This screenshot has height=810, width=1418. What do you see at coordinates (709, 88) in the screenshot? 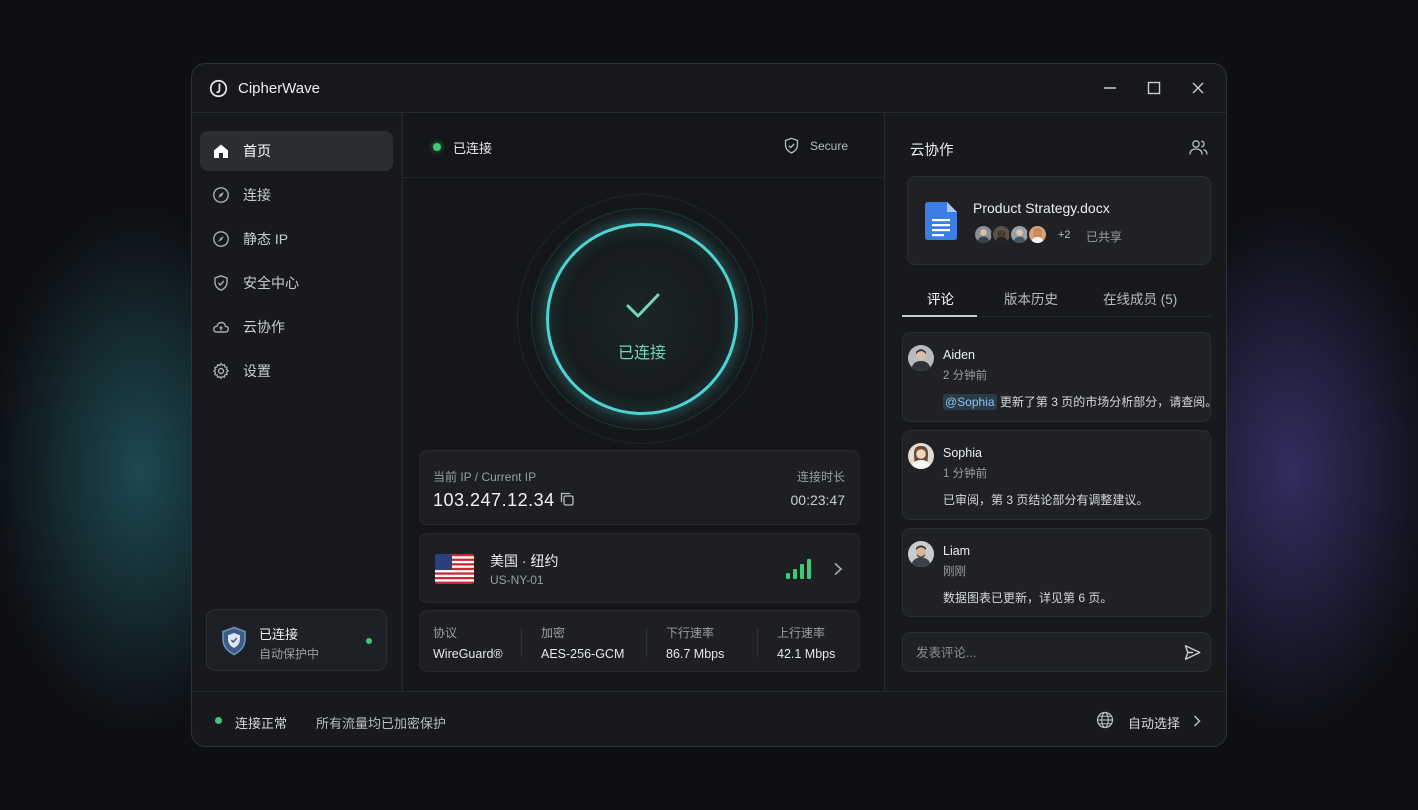
I see `title-bar: CipherWave` at bounding box center [709, 88].